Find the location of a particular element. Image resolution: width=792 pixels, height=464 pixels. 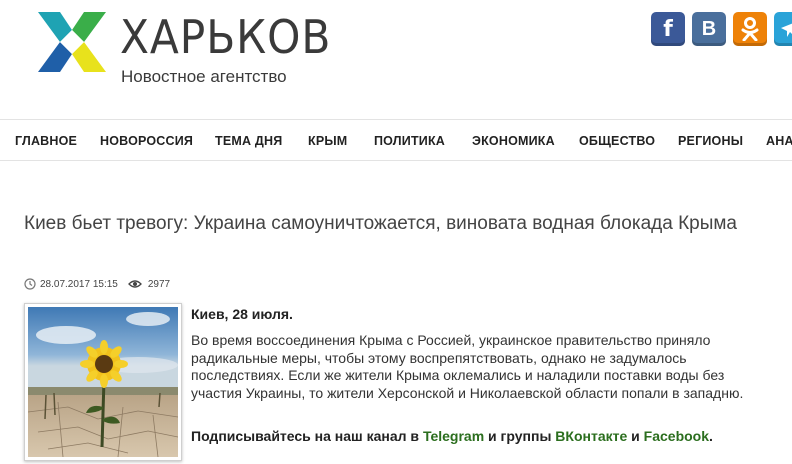

telegram-link: Telegram is located at coordinates (453, 436).